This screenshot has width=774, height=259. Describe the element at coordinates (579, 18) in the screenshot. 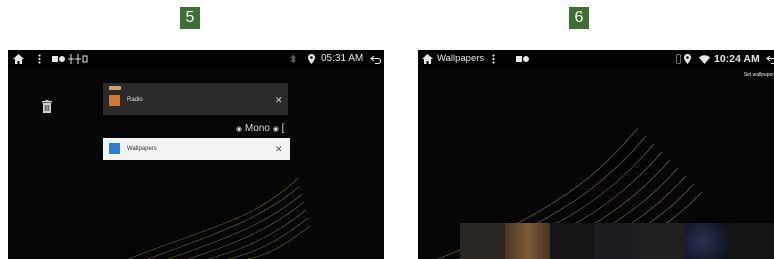

I see `step-badge-6: 6` at that location.